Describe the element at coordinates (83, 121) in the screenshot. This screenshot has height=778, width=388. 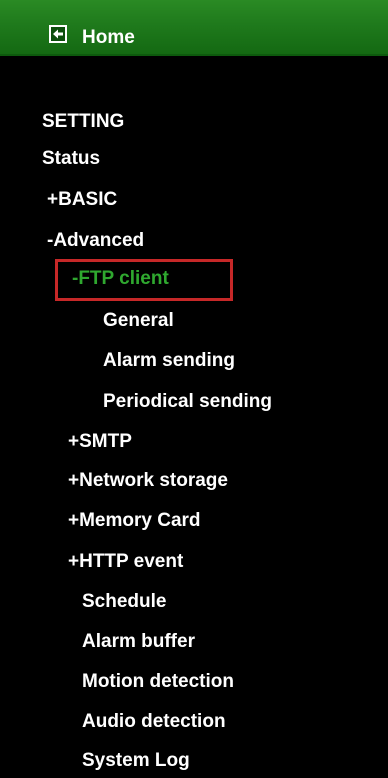
I see `menu-heading-setting: SETTING` at that location.